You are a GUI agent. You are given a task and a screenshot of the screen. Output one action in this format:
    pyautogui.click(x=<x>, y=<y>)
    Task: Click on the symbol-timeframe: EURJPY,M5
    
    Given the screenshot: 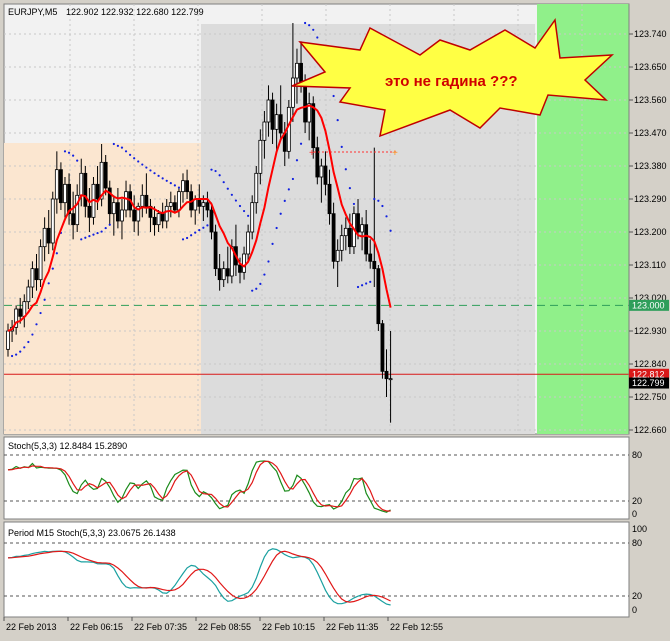 What is the action you would take?
    pyautogui.click(x=32, y=12)
    